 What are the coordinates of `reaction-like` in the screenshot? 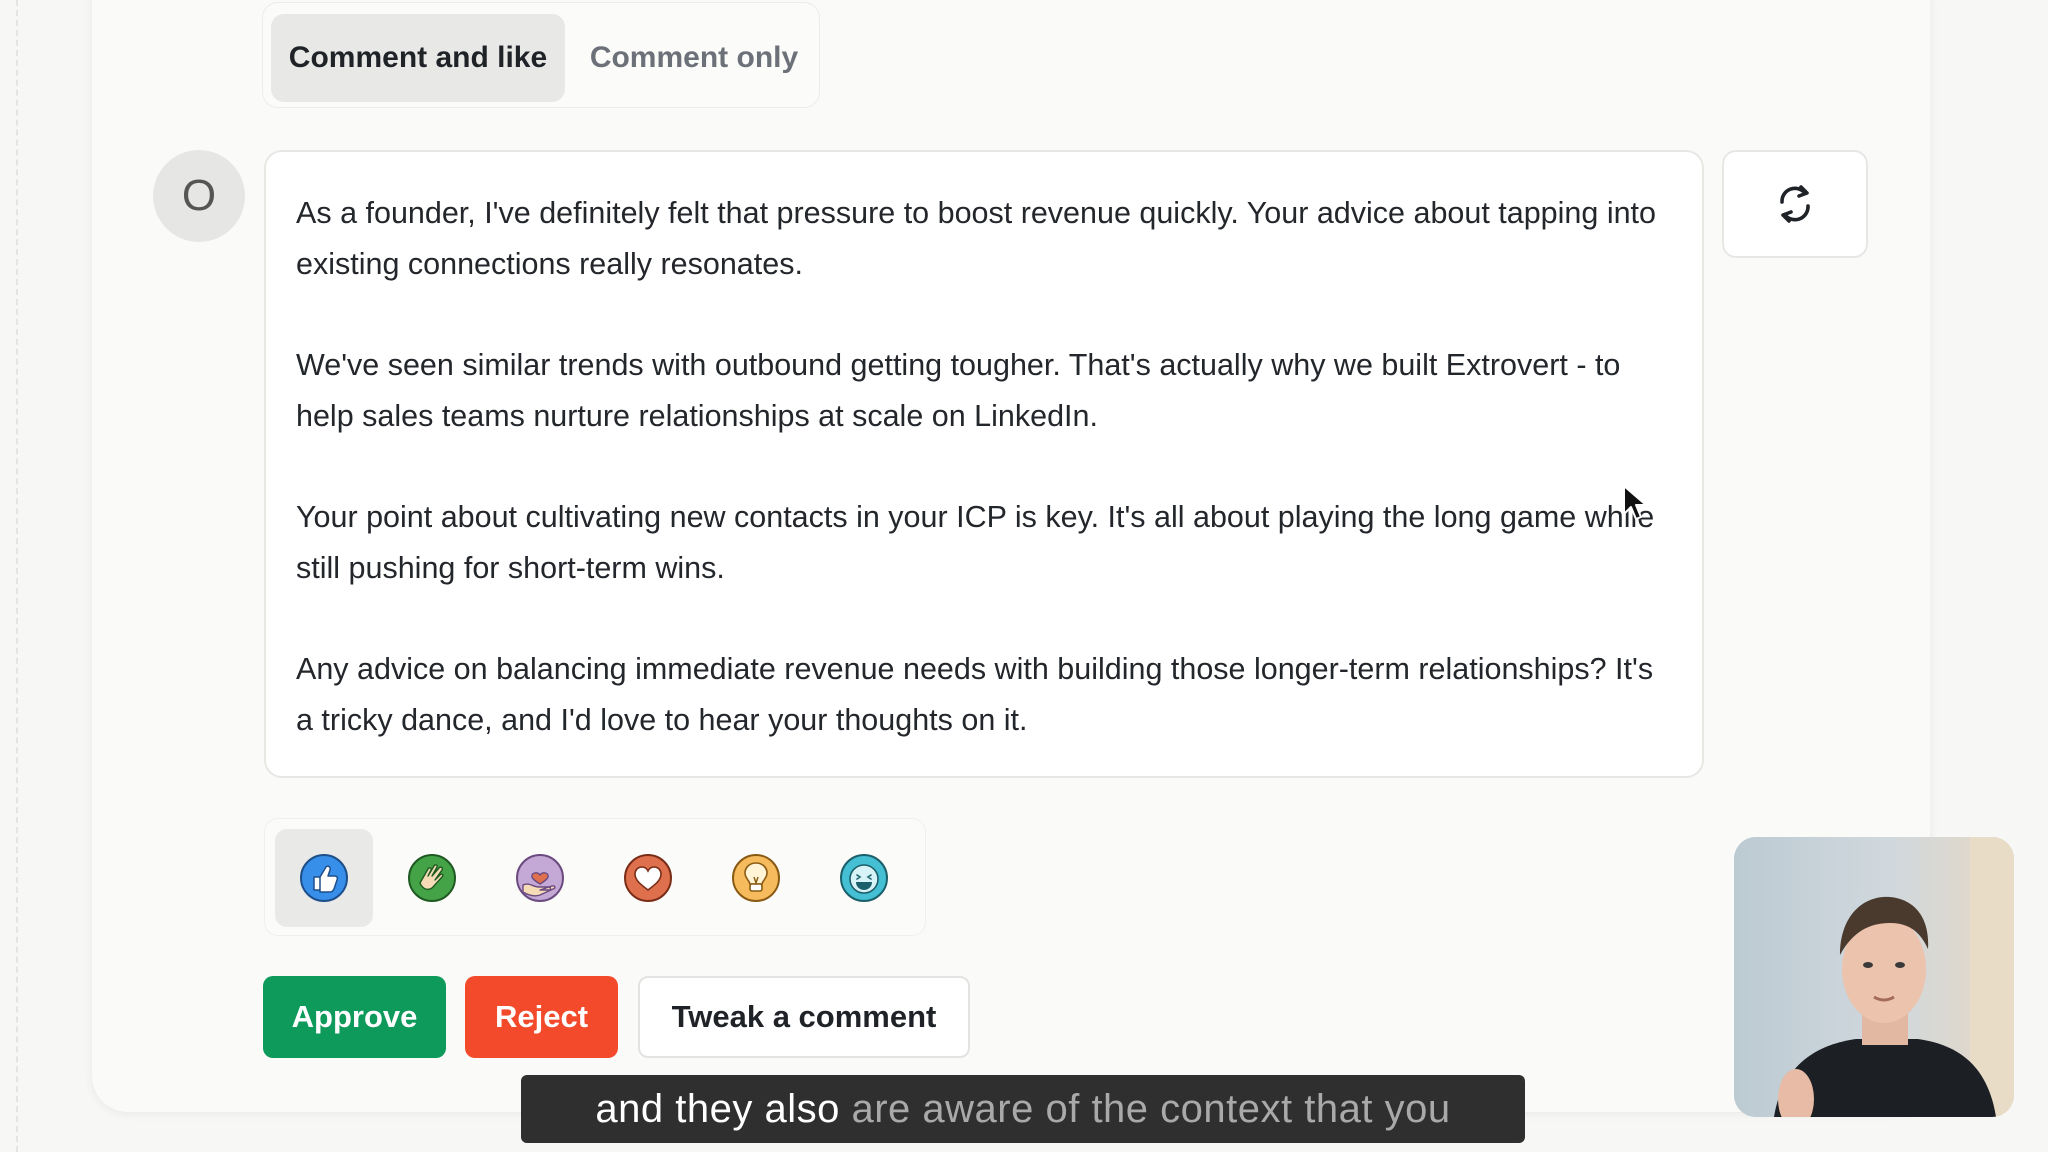 It's located at (324, 878).